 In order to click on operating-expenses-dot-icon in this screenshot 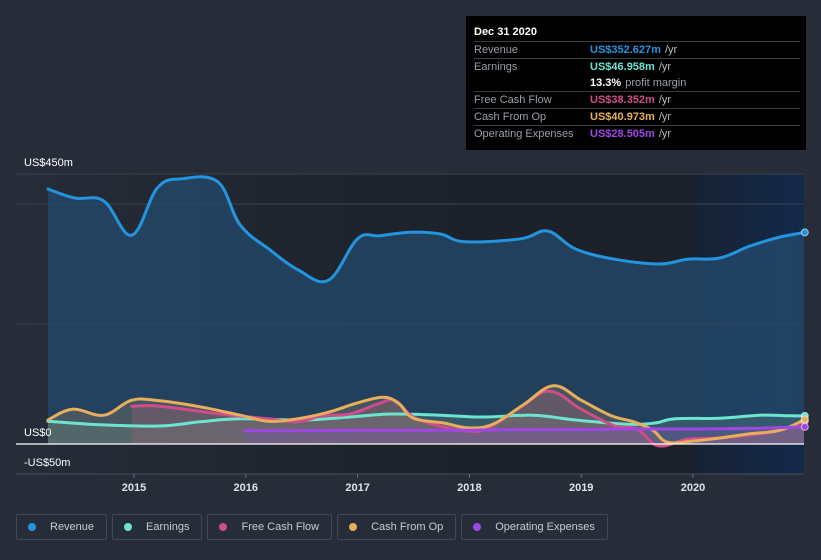, I will do `click(477, 527)`.